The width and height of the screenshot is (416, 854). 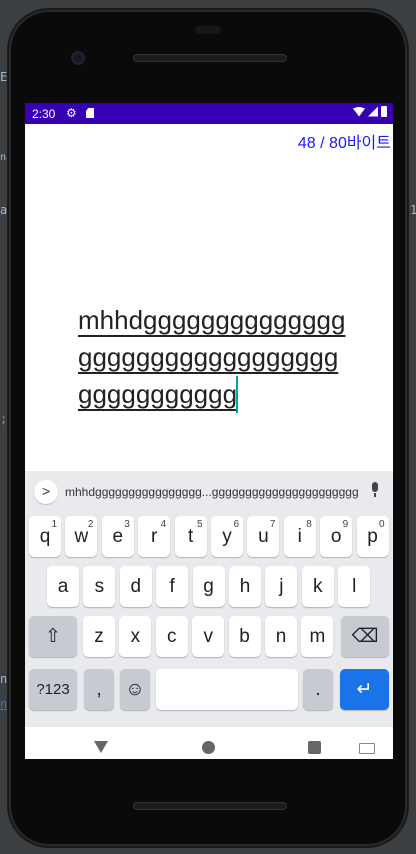 I want to click on key-n: n, so click(x=281, y=636).